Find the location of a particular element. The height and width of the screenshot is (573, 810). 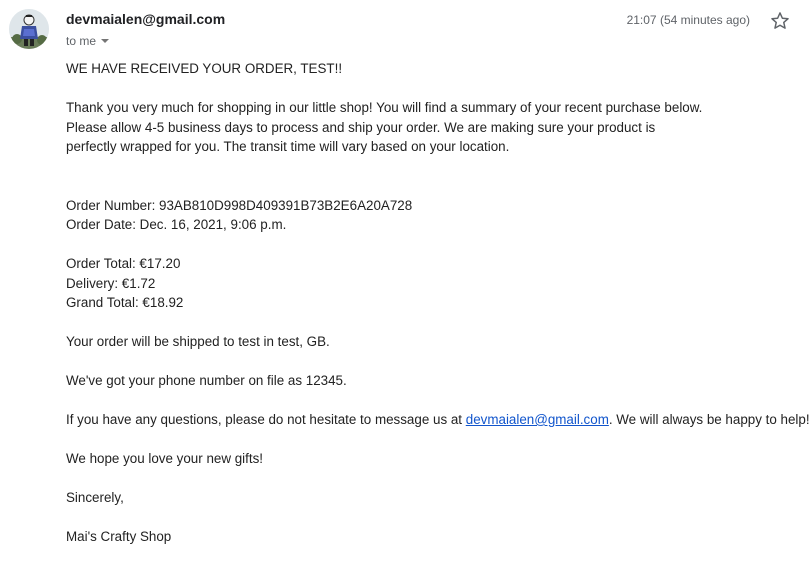

timestamp: 21:07 (54 minutes ago) is located at coordinates (688, 20).